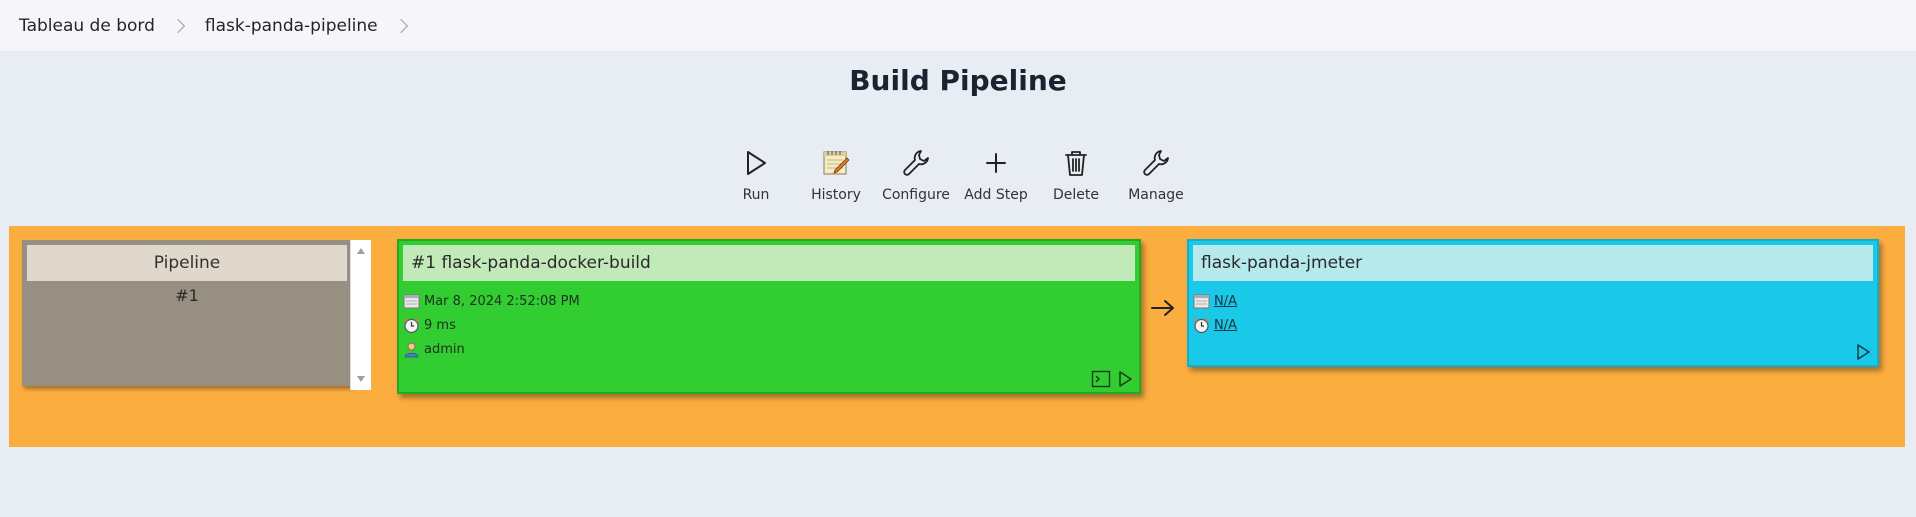 Image resolution: width=1916 pixels, height=517 pixels. I want to click on pipeline-scrollbar, so click(360, 315).